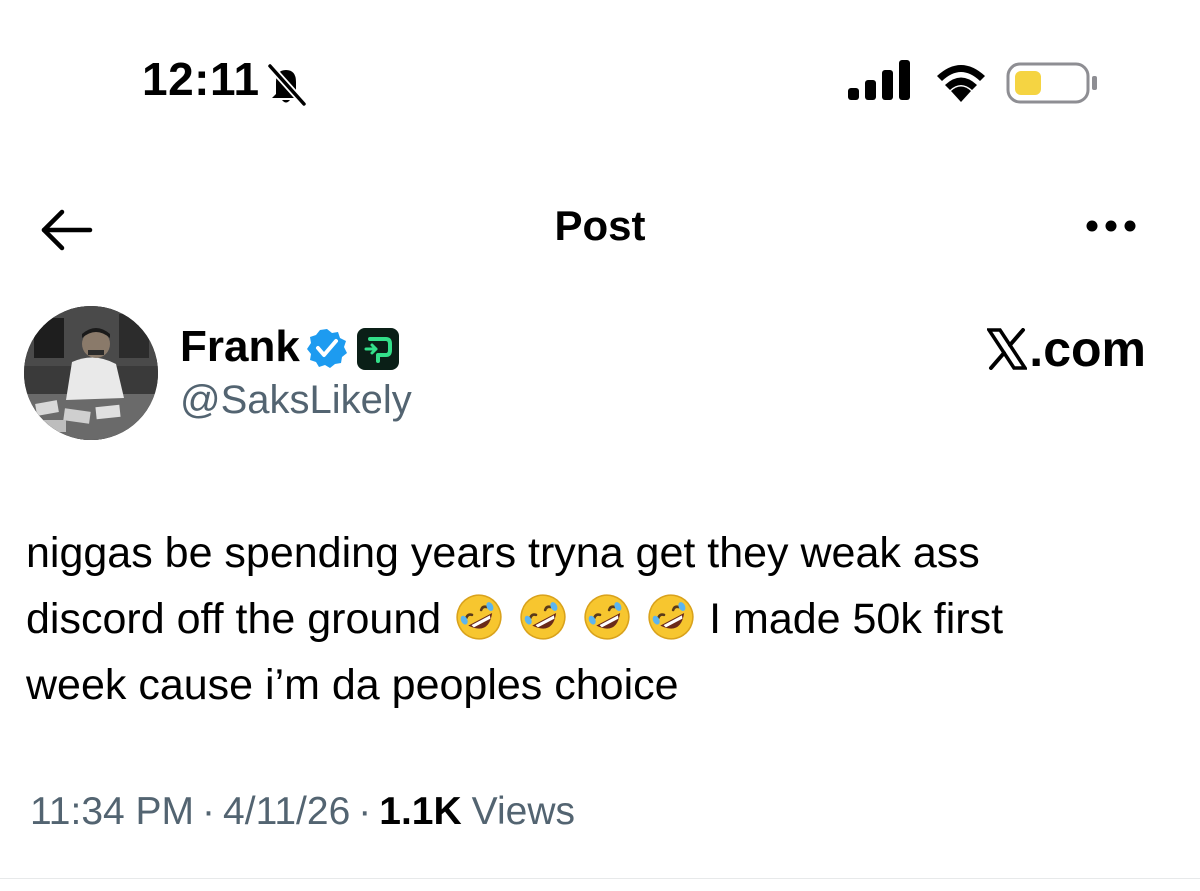 Image resolution: width=1200 pixels, height=891 pixels. I want to click on views-label: Views, so click(523, 811).